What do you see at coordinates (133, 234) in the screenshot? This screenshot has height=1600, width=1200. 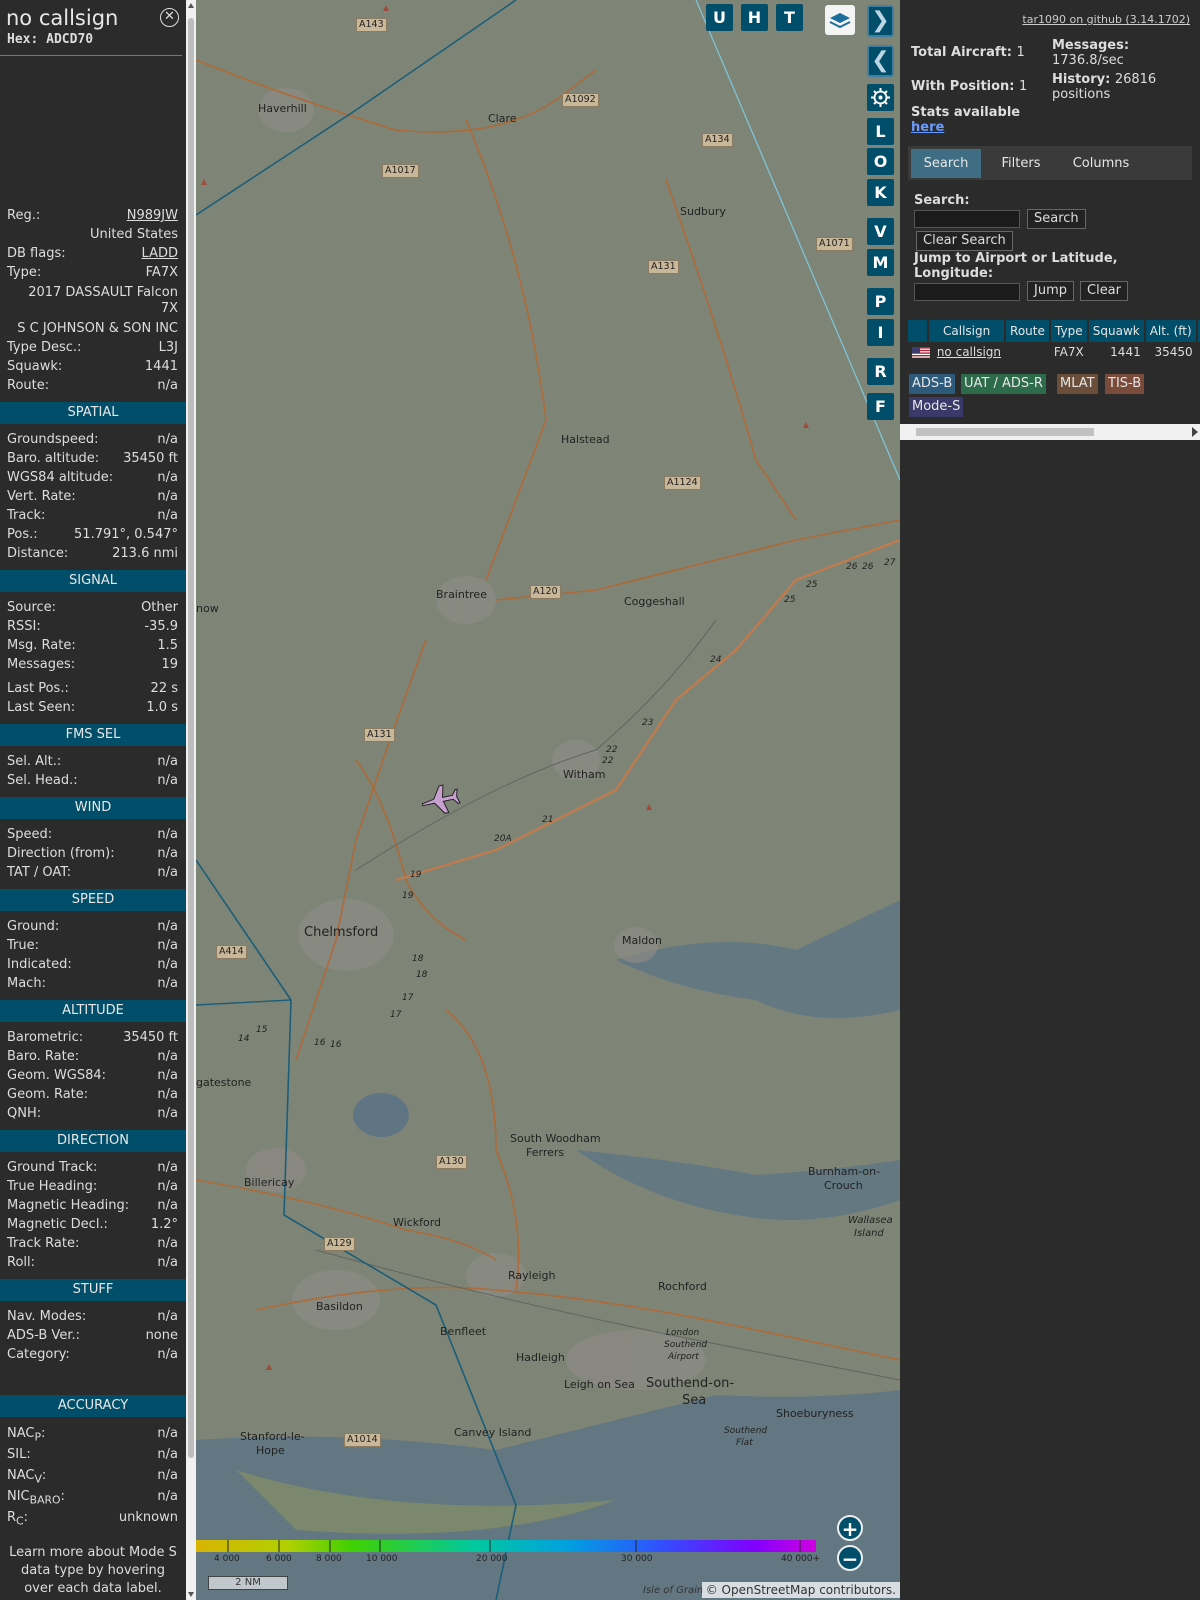 I see `country: United States` at bounding box center [133, 234].